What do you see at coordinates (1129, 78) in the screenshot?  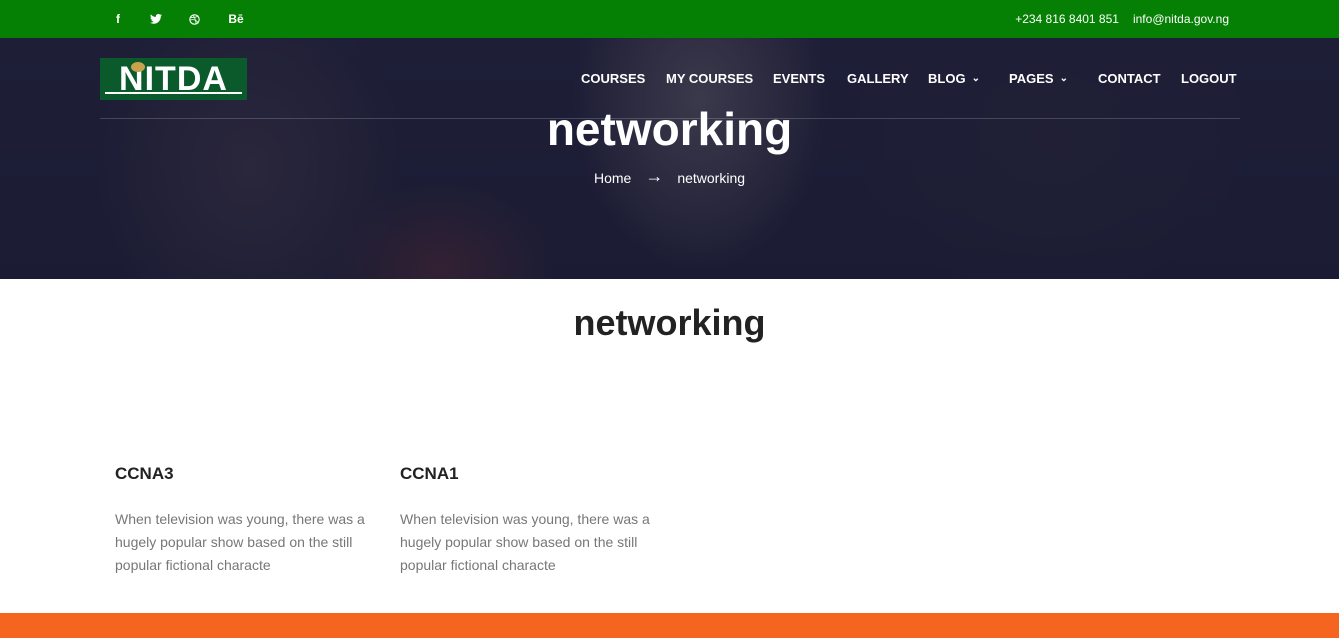 I see `nav-contact: CONTACT` at bounding box center [1129, 78].